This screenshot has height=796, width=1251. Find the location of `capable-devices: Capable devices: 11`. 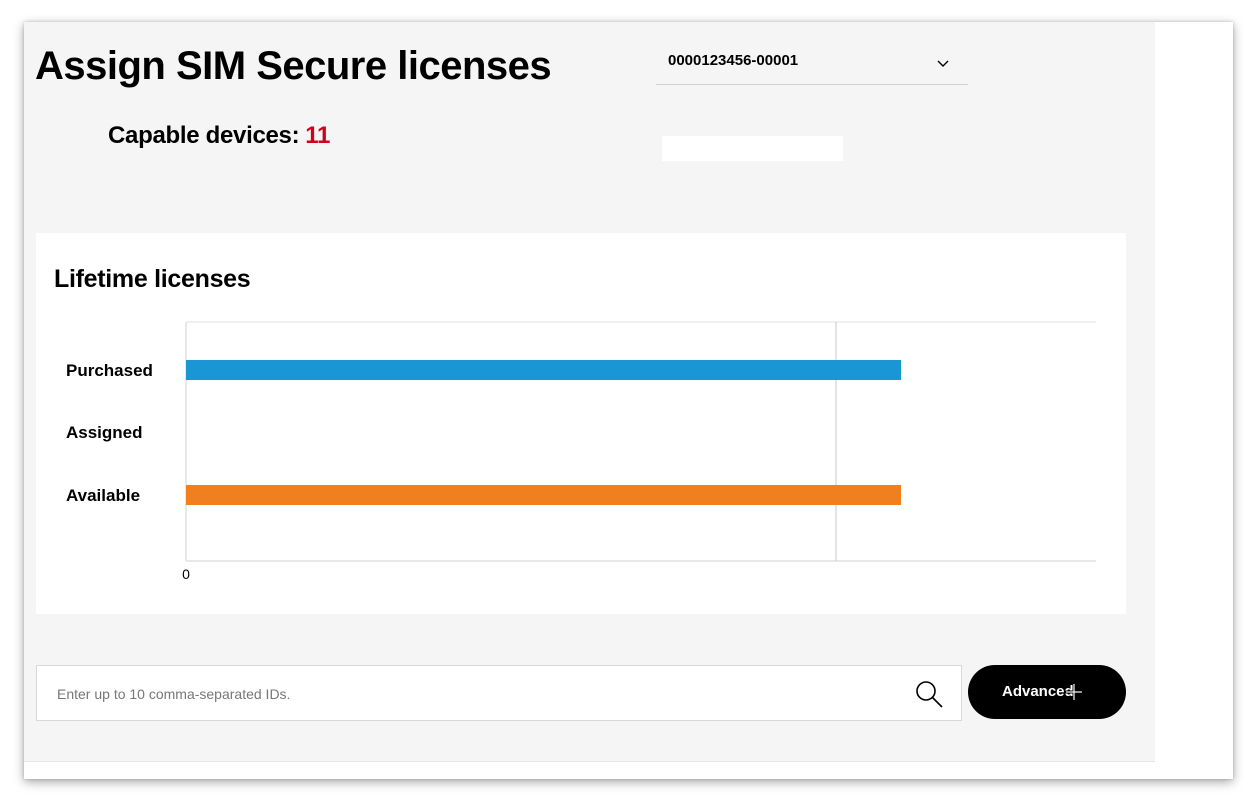

capable-devices: Capable devices: 11 is located at coordinates (219, 136).